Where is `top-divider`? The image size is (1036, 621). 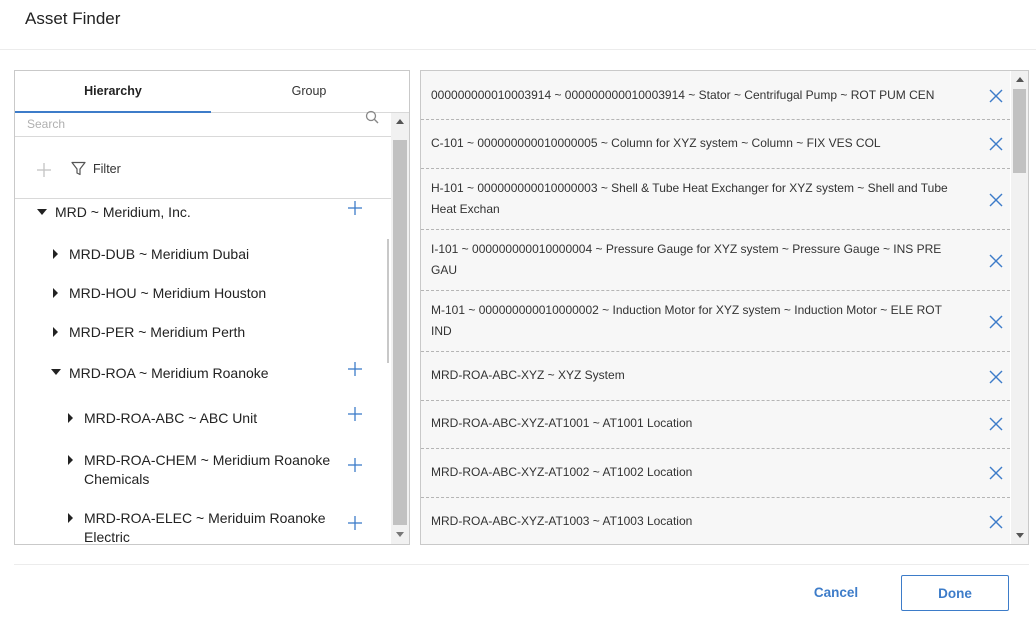
top-divider is located at coordinates (518, 49).